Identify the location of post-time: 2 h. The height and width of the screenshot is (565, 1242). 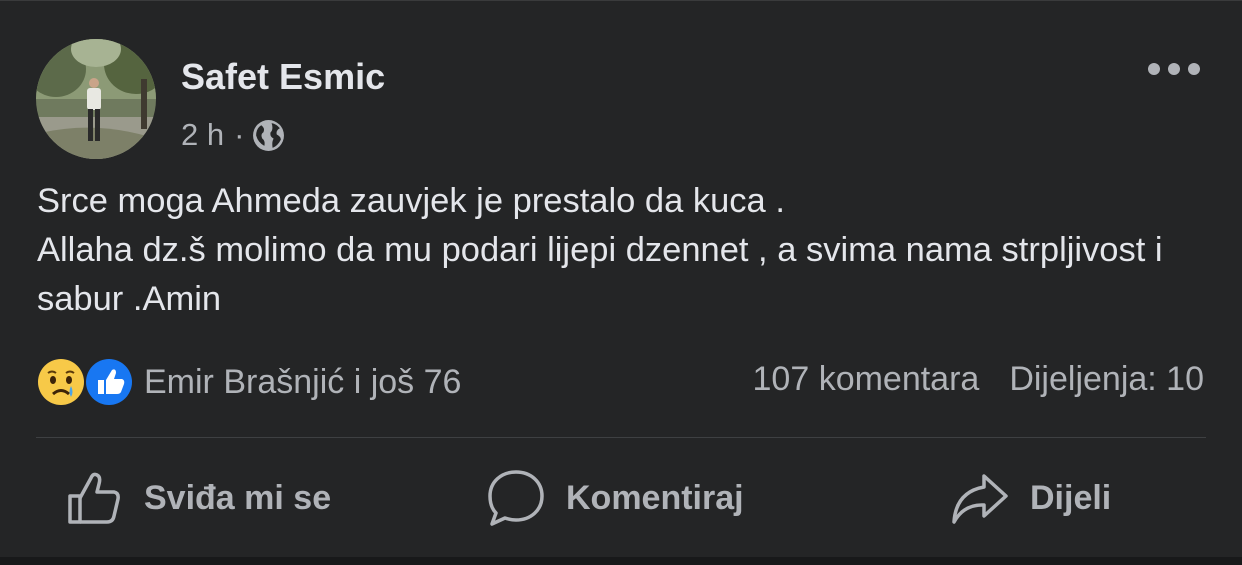
(202, 135).